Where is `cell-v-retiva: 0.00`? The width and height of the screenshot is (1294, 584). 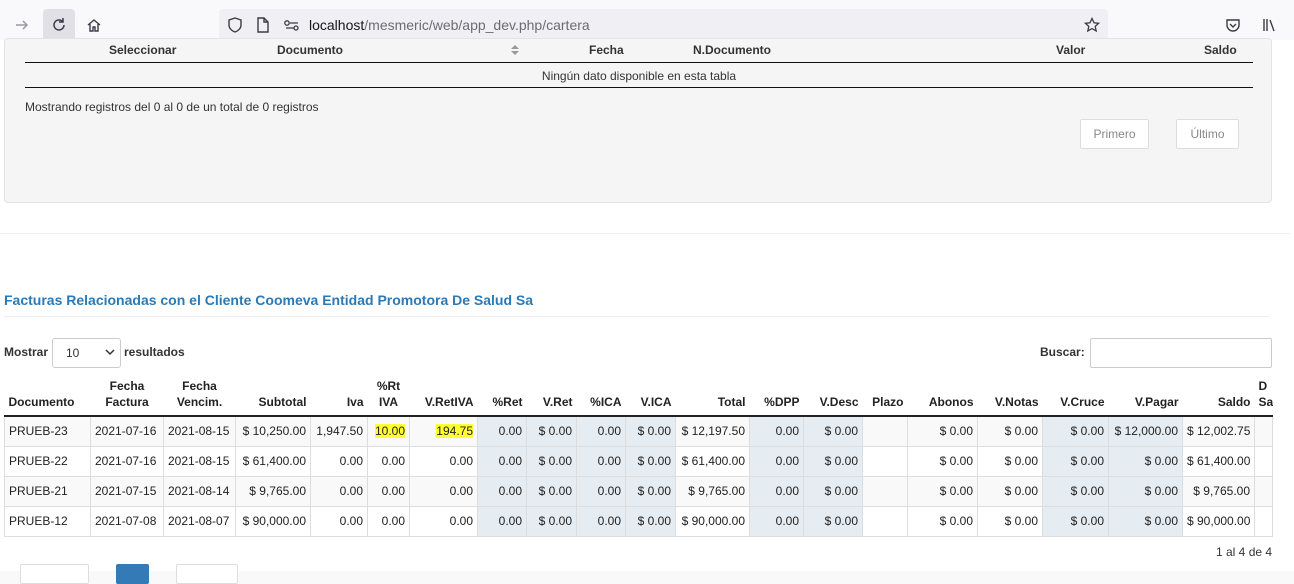 cell-v-retiva: 0.00 is located at coordinates (443, 521).